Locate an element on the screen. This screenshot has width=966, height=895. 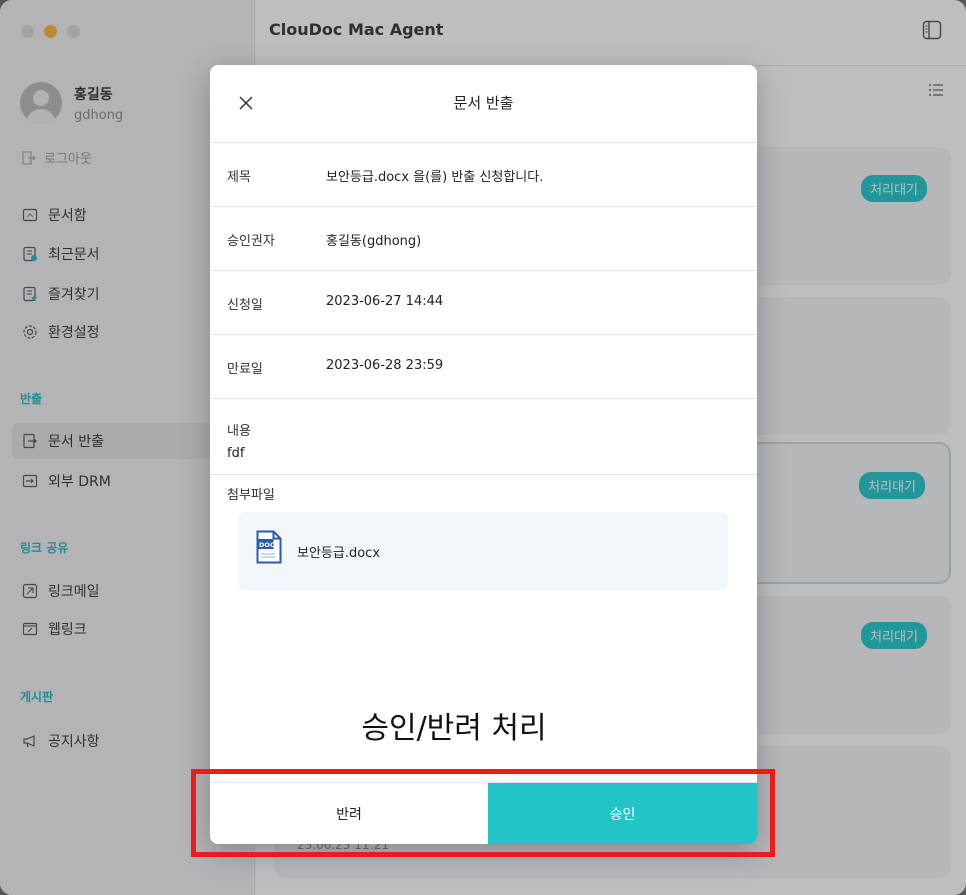
field-row-content: 내용 fdf is located at coordinates (483, 437).